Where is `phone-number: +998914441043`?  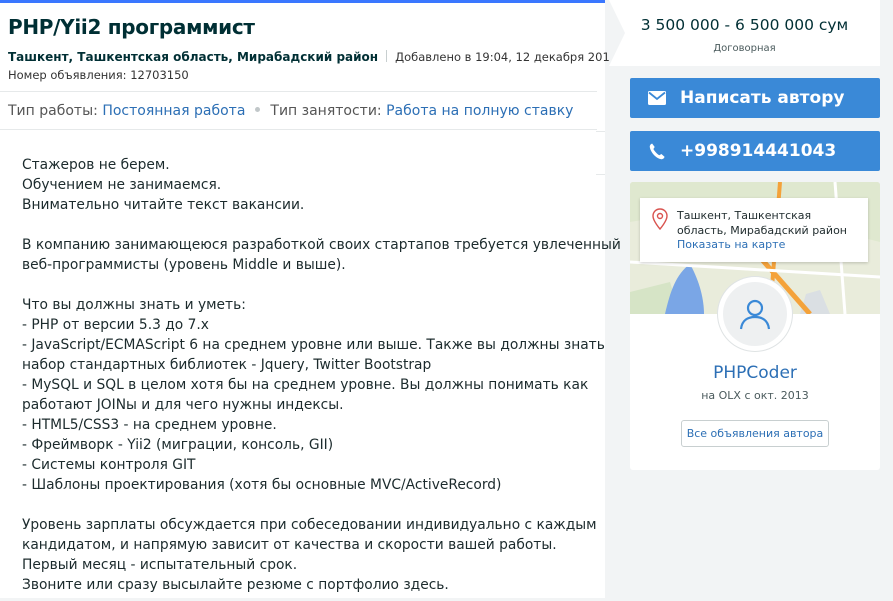 phone-number: +998914441043 is located at coordinates (758, 151).